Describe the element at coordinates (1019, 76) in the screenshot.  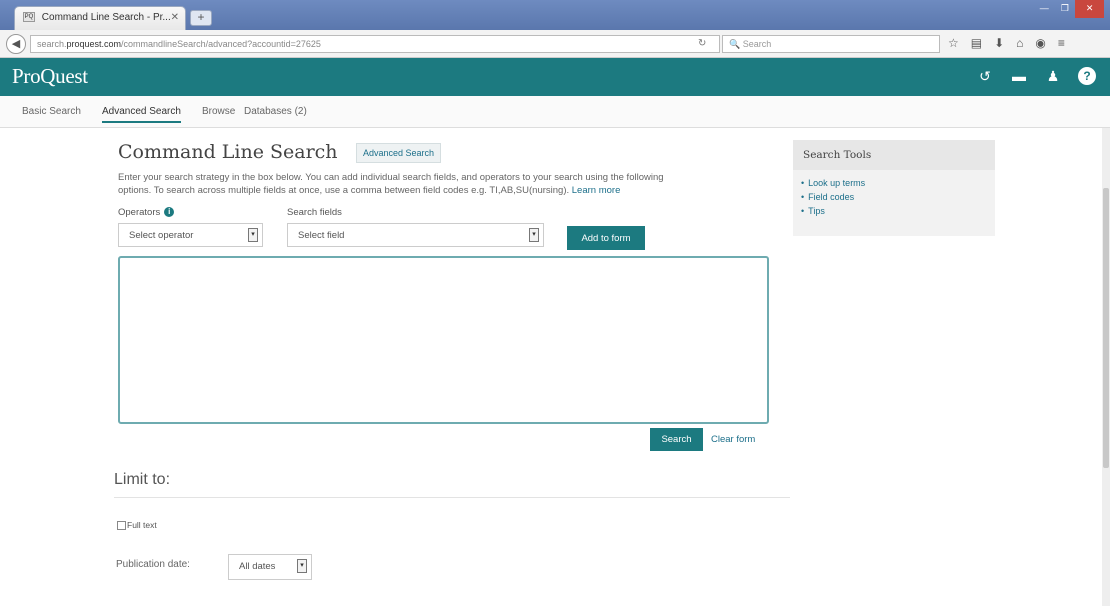
I see `folder-icon: ▬` at that location.